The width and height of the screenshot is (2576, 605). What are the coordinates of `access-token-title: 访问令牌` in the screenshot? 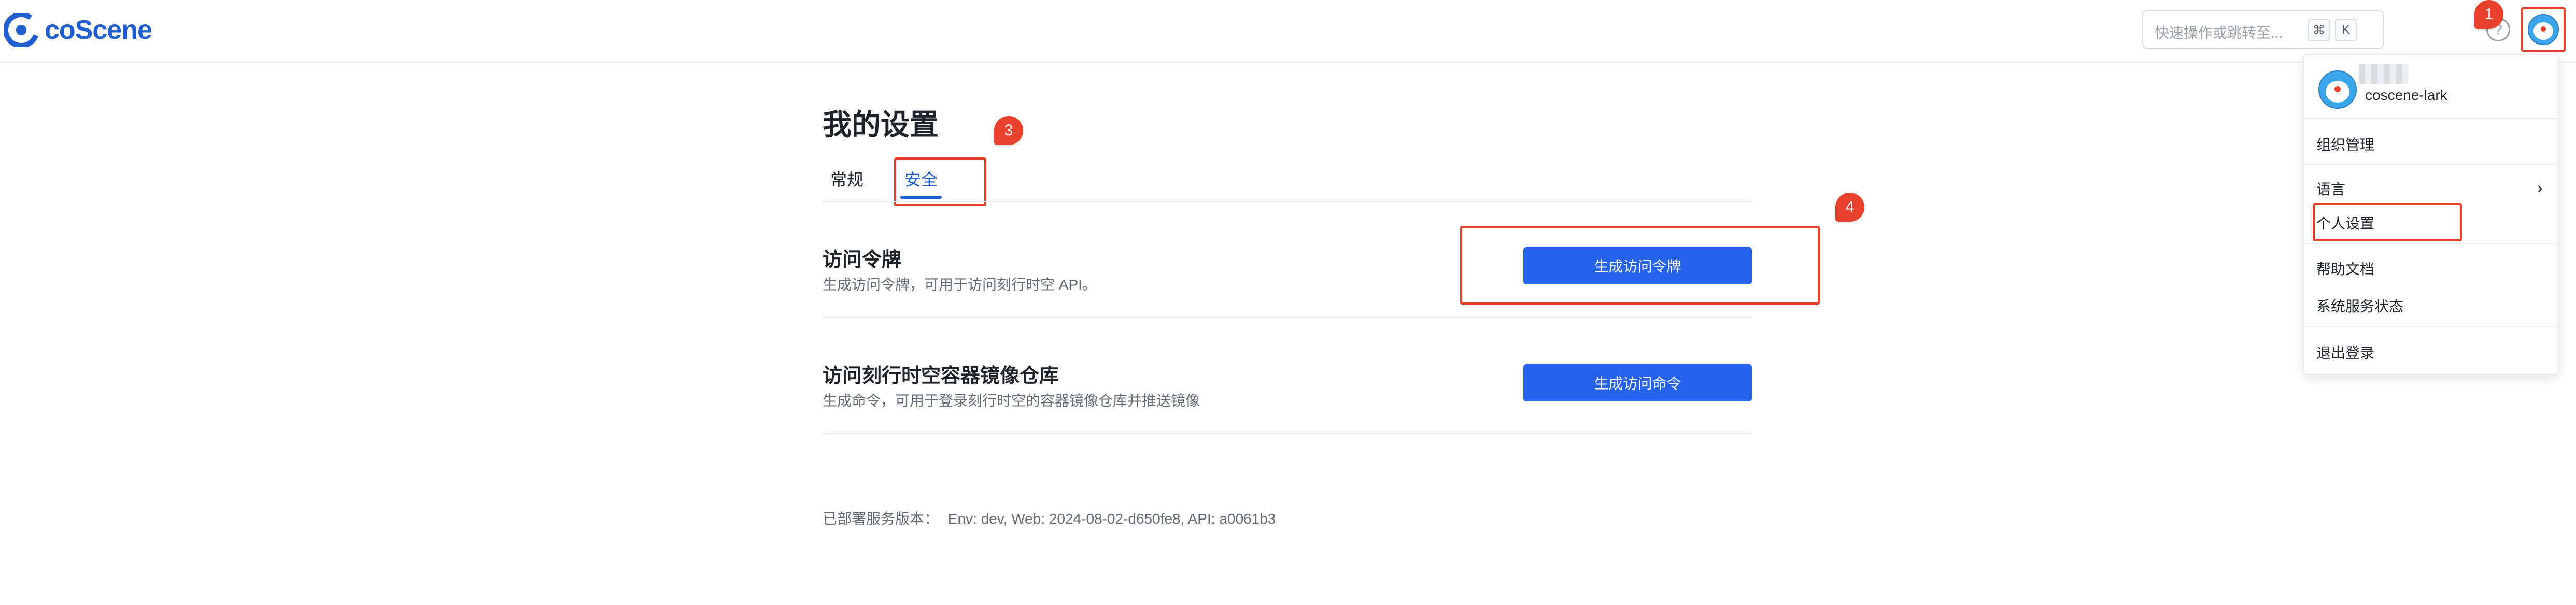 It's located at (862, 260).